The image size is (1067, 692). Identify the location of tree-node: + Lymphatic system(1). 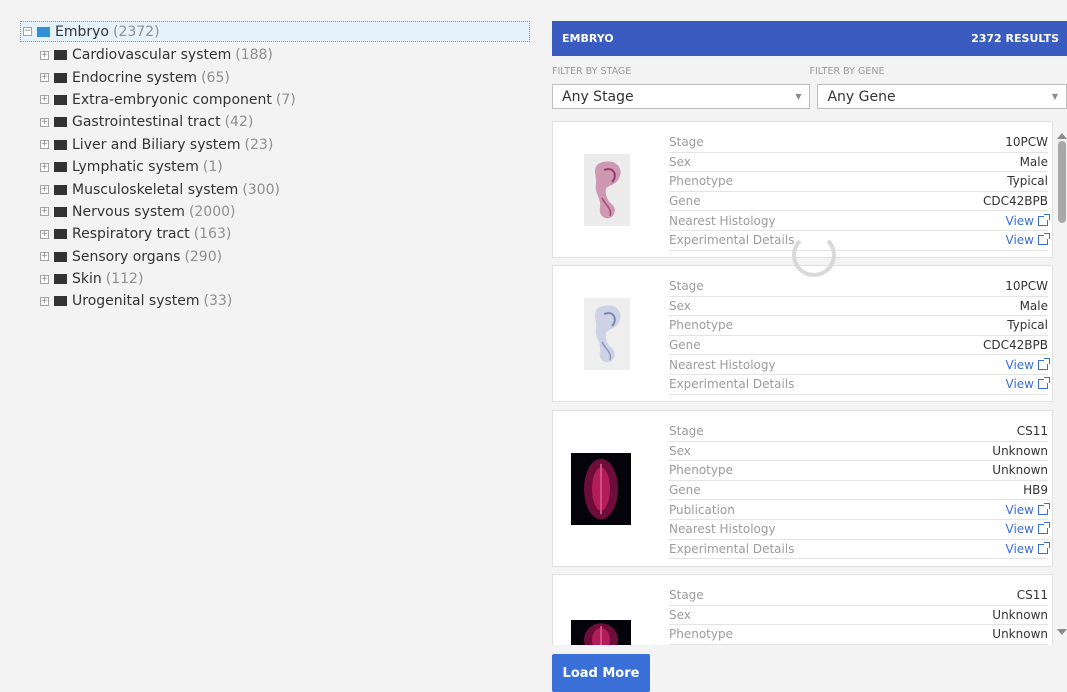
(290, 167).